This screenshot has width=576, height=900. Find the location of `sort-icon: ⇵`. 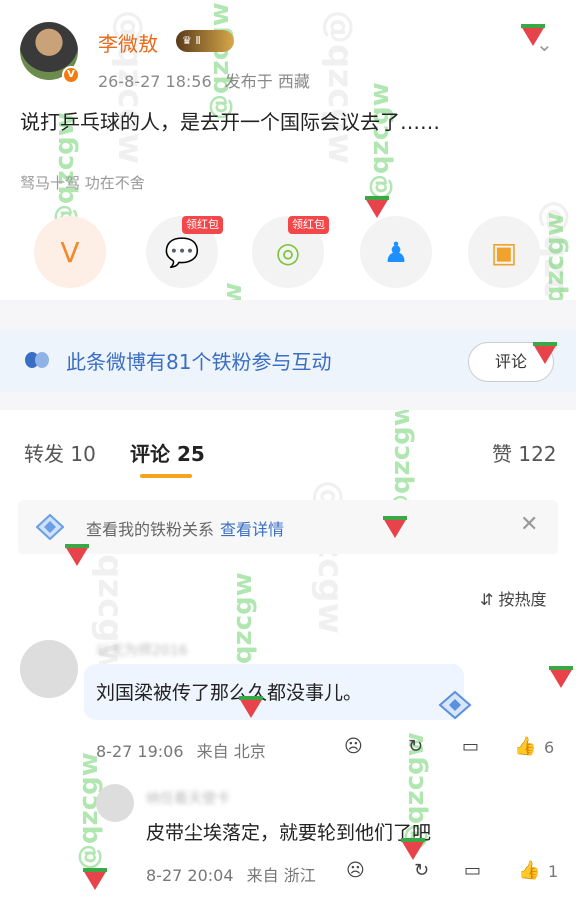

sort-icon: ⇵ is located at coordinates (487, 599).